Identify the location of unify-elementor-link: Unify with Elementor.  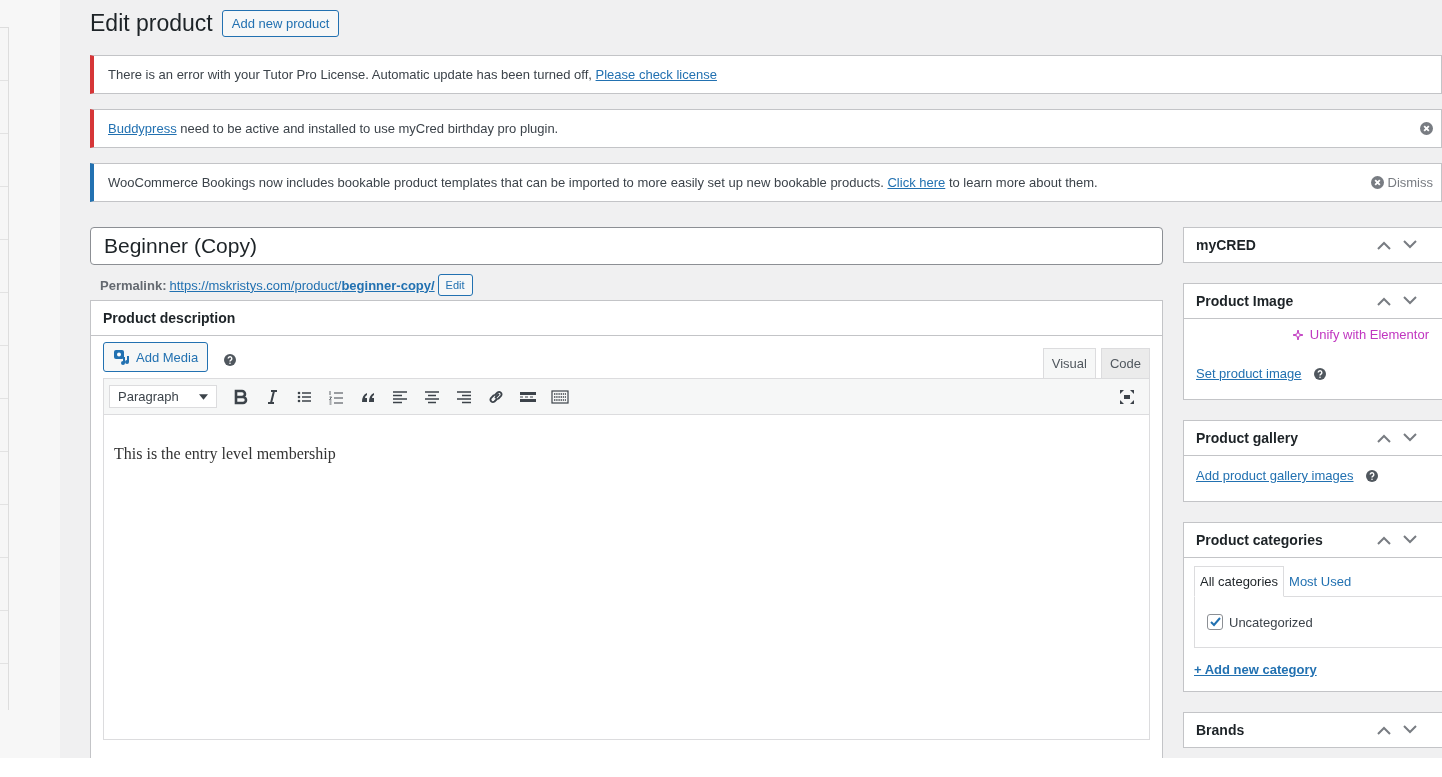
(1311, 334).